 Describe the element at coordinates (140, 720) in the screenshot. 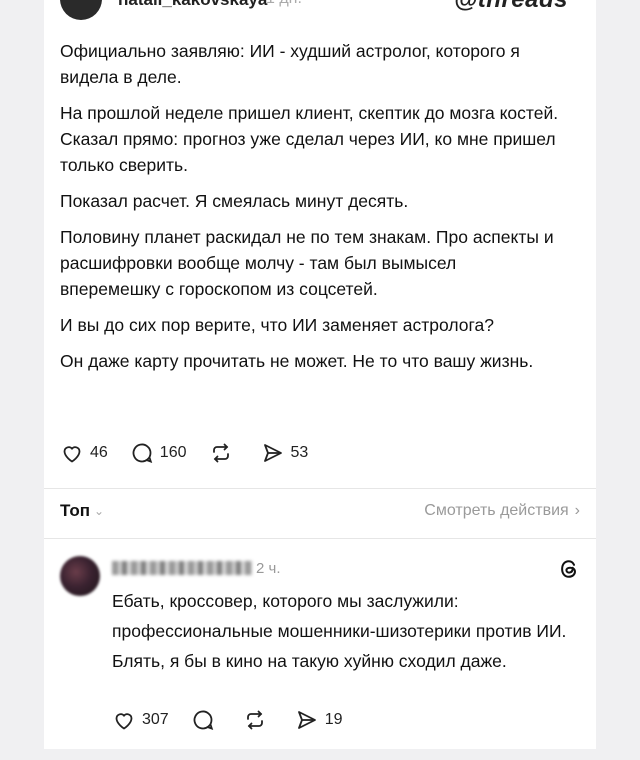

I see `reply-like-button: 307` at that location.